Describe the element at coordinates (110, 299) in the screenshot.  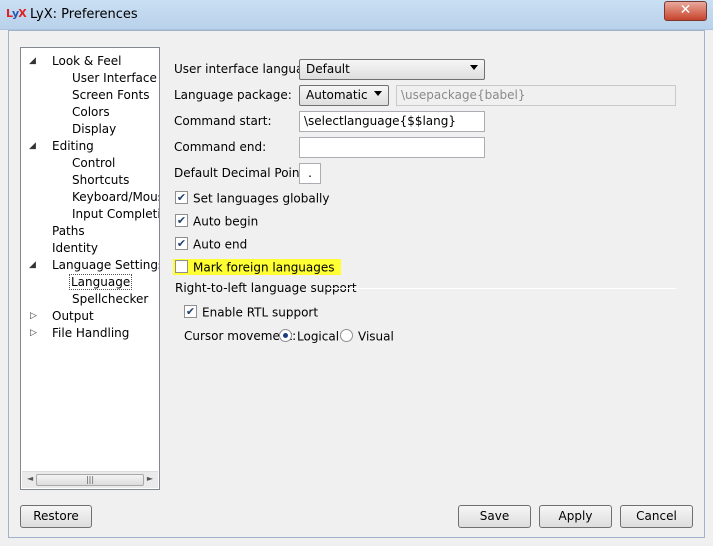
I see `tree-item-spellchecker: Spellchecker` at that location.